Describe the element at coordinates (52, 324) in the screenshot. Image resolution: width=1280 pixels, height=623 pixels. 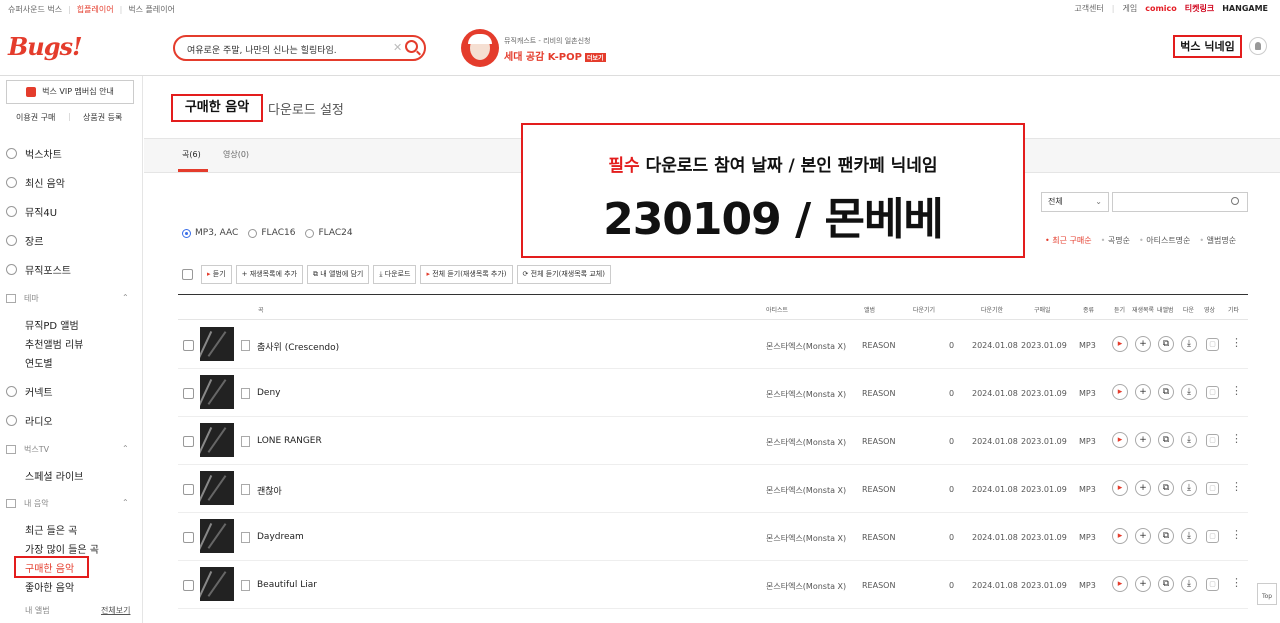
I see `sidebar-item-musicpd: 뮤직PD 앨범` at that location.